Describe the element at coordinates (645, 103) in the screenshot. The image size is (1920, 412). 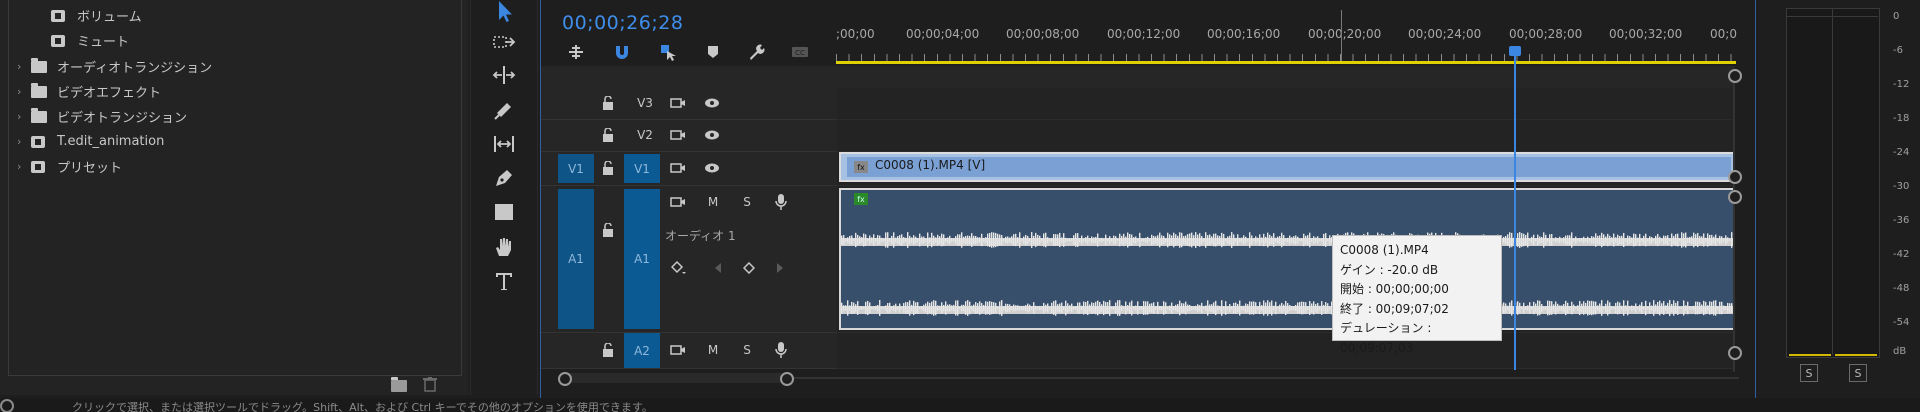
I see `track-name-v3: V3` at that location.